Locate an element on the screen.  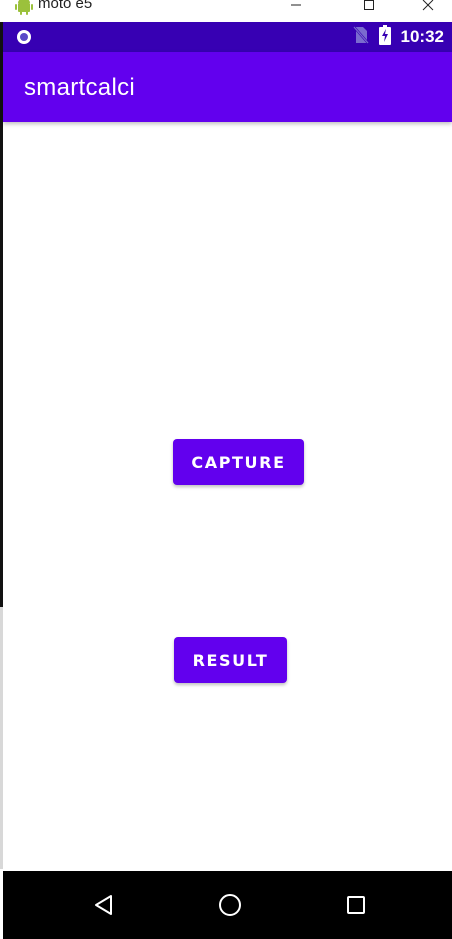
navigation-bar is located at coordinates (227, 905).